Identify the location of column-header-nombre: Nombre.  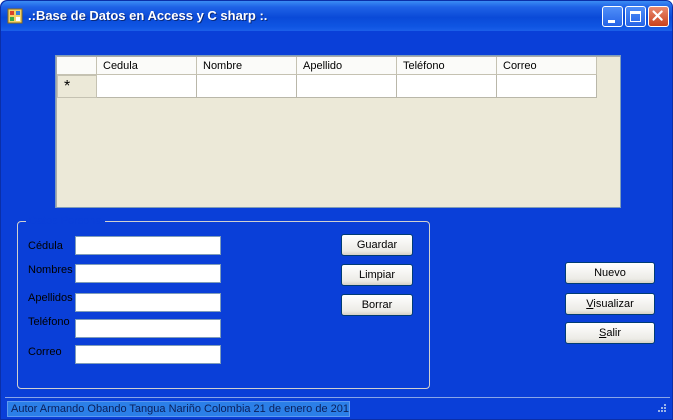
(247, 66).